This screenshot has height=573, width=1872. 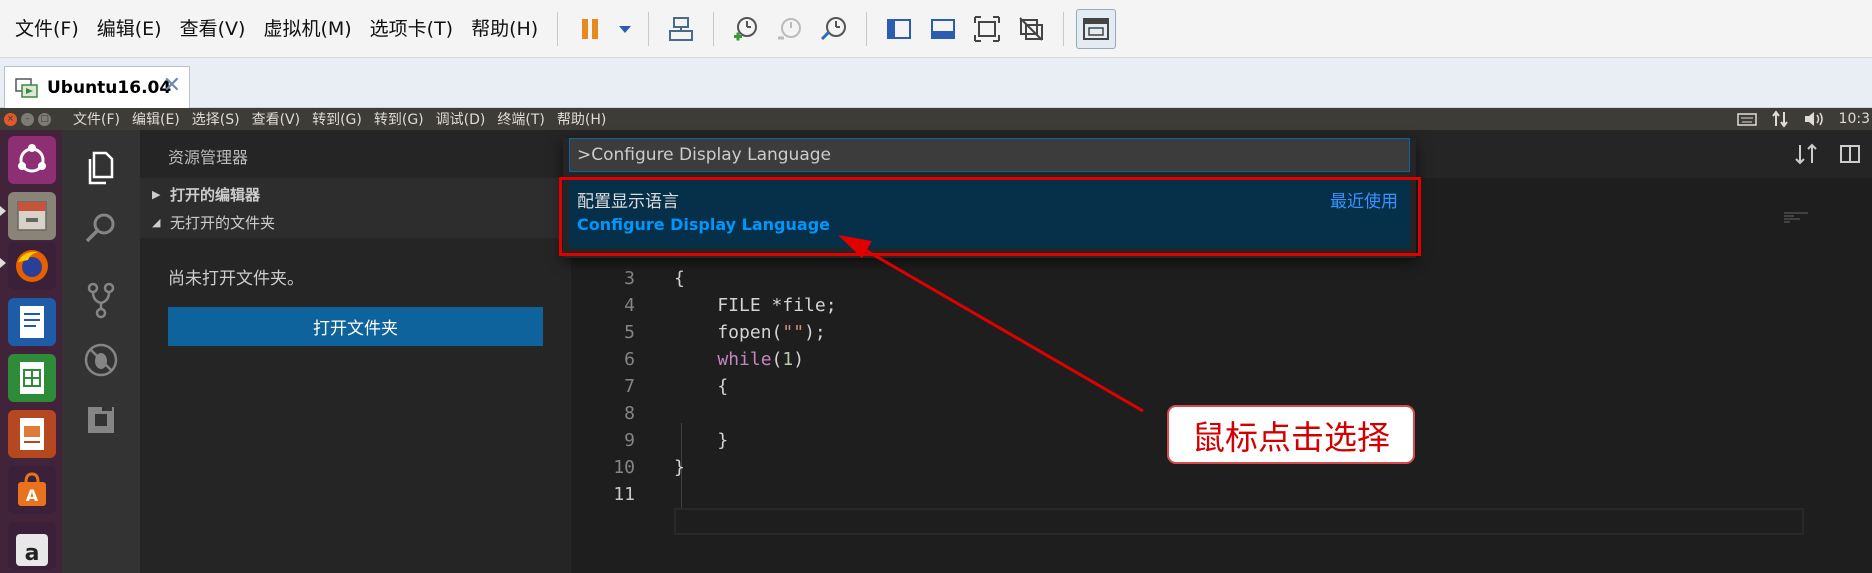 I want to click on chevron-right-icon: ▶, so click(x=156, y=194).